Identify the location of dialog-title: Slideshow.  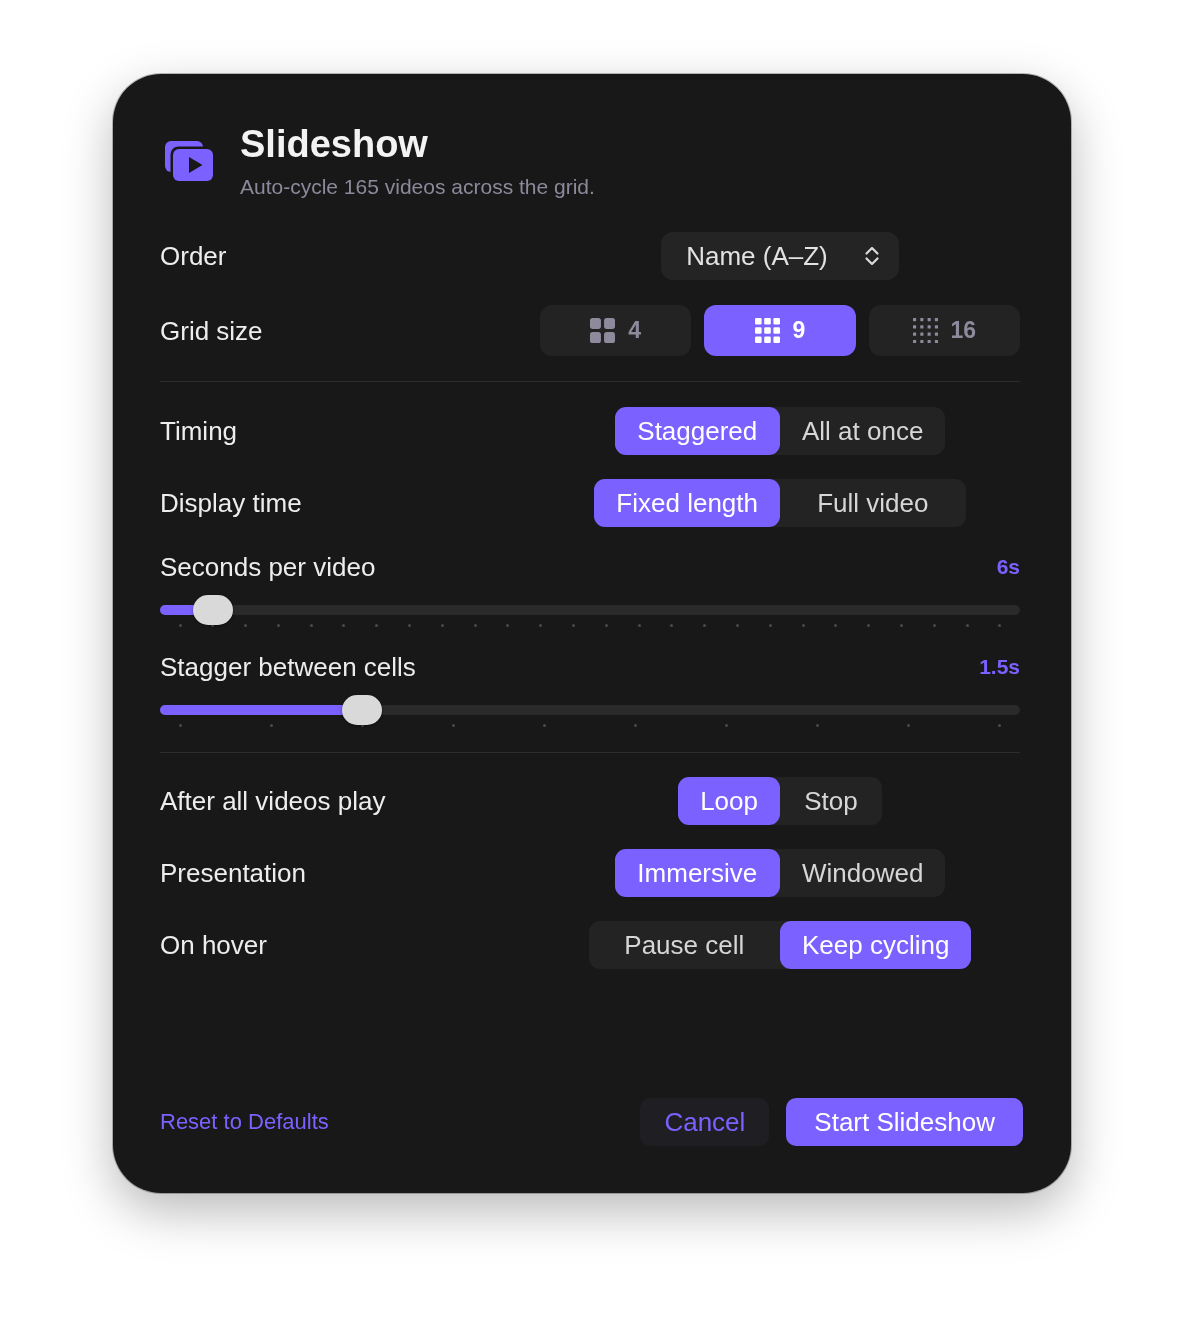
(334, 144).